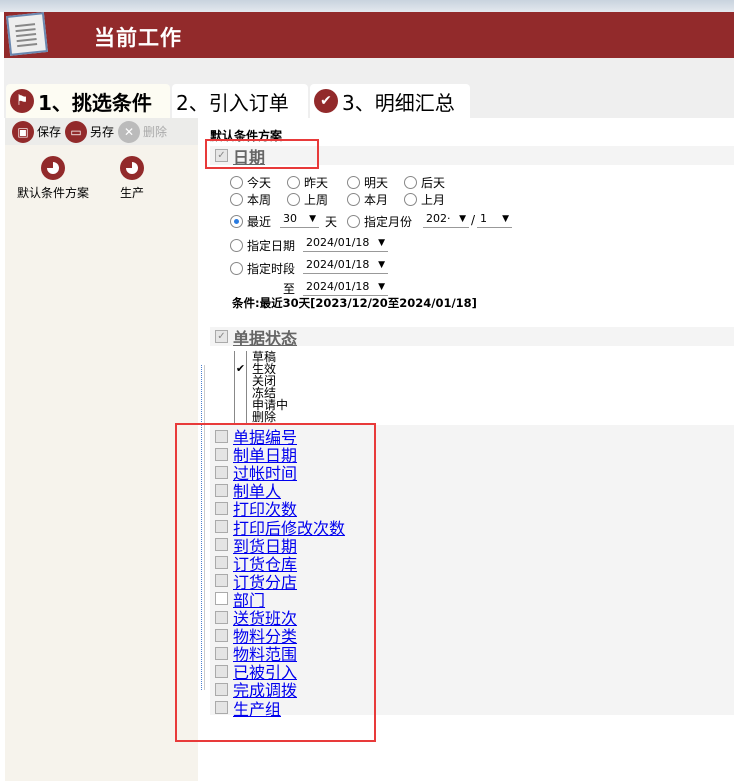 Image resolution: width=734 pixels, height=781 pixels. What do you see at coordinates (379, 221) in the screenshot?
I see `radio-month: 指定月份` at bounding box center [379, 221].